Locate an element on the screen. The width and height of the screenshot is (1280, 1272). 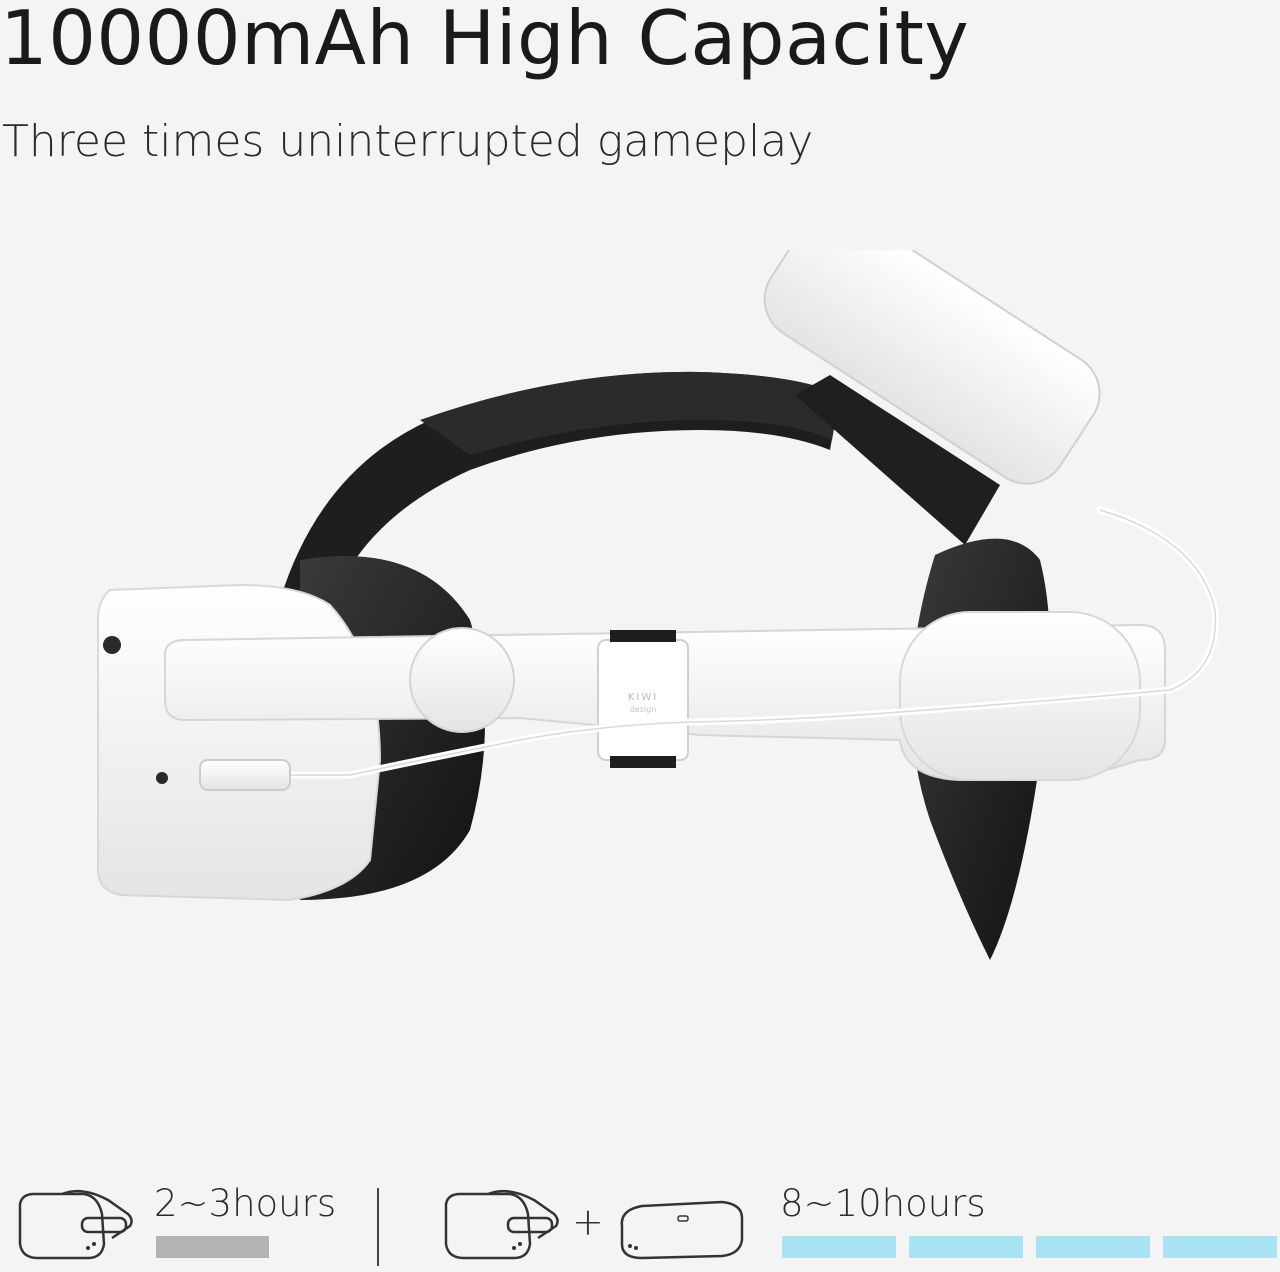
plus-sign: + is located at coordinates (588, 1222).